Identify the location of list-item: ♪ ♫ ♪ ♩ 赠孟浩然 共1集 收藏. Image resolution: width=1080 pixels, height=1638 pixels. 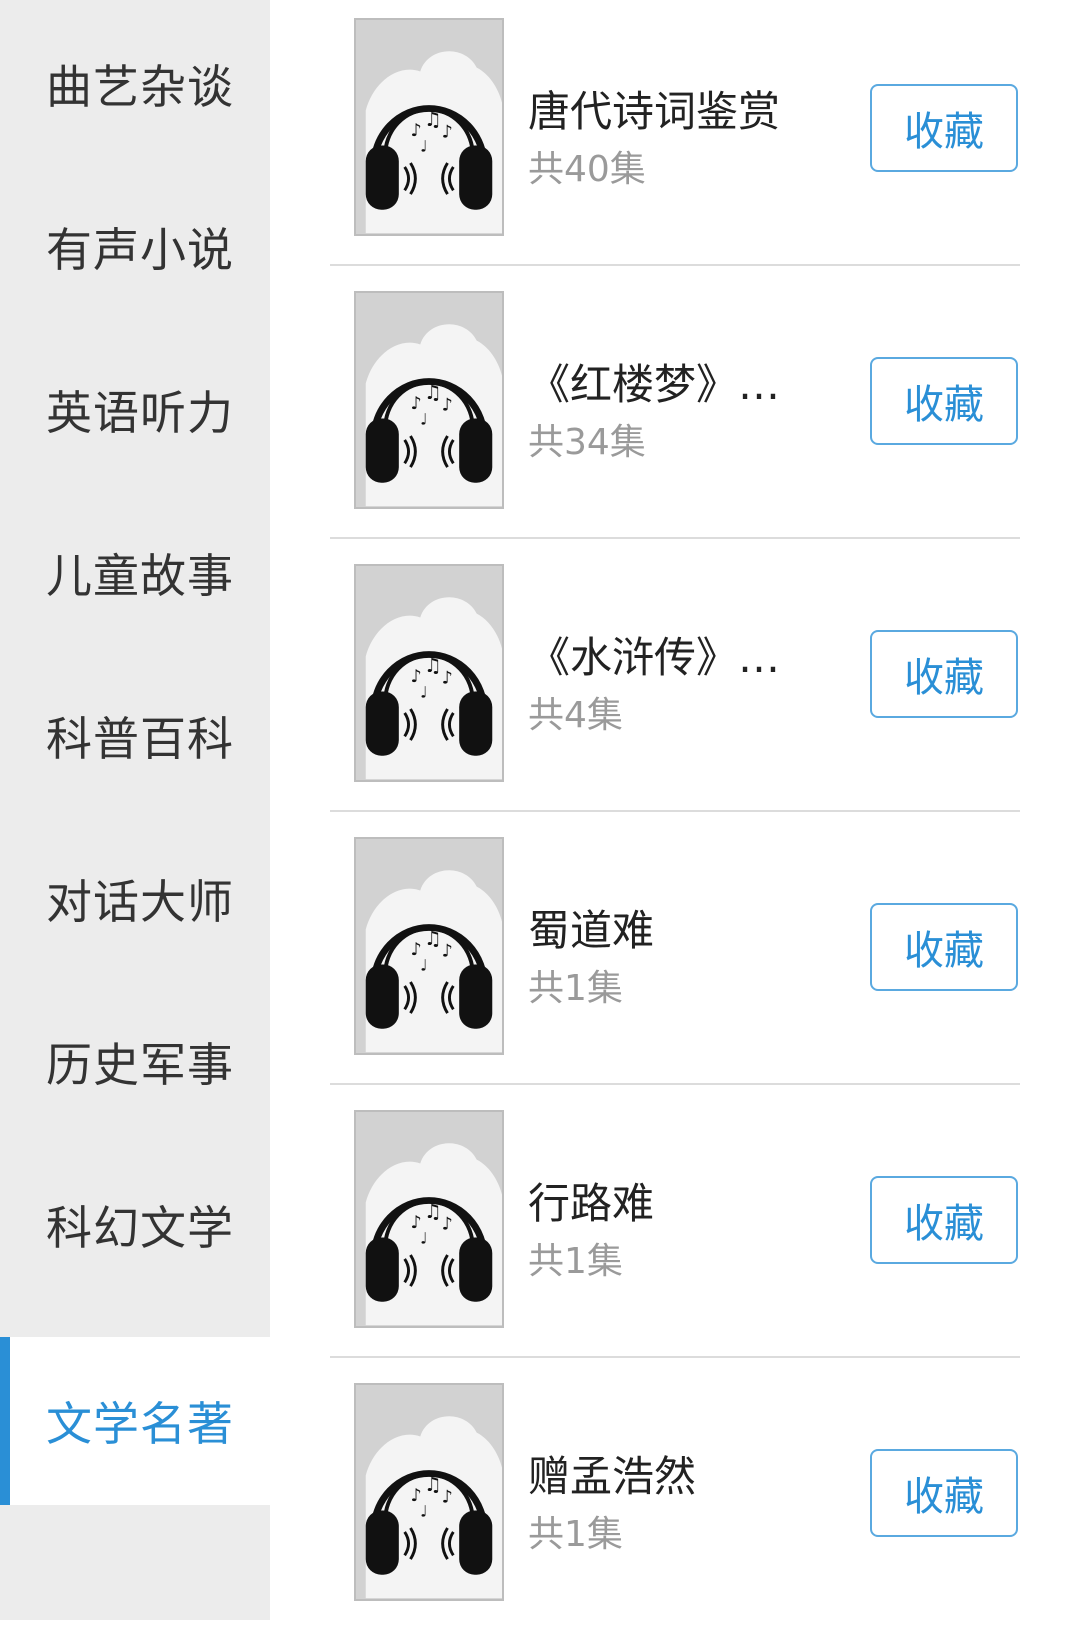
(675, 1501).